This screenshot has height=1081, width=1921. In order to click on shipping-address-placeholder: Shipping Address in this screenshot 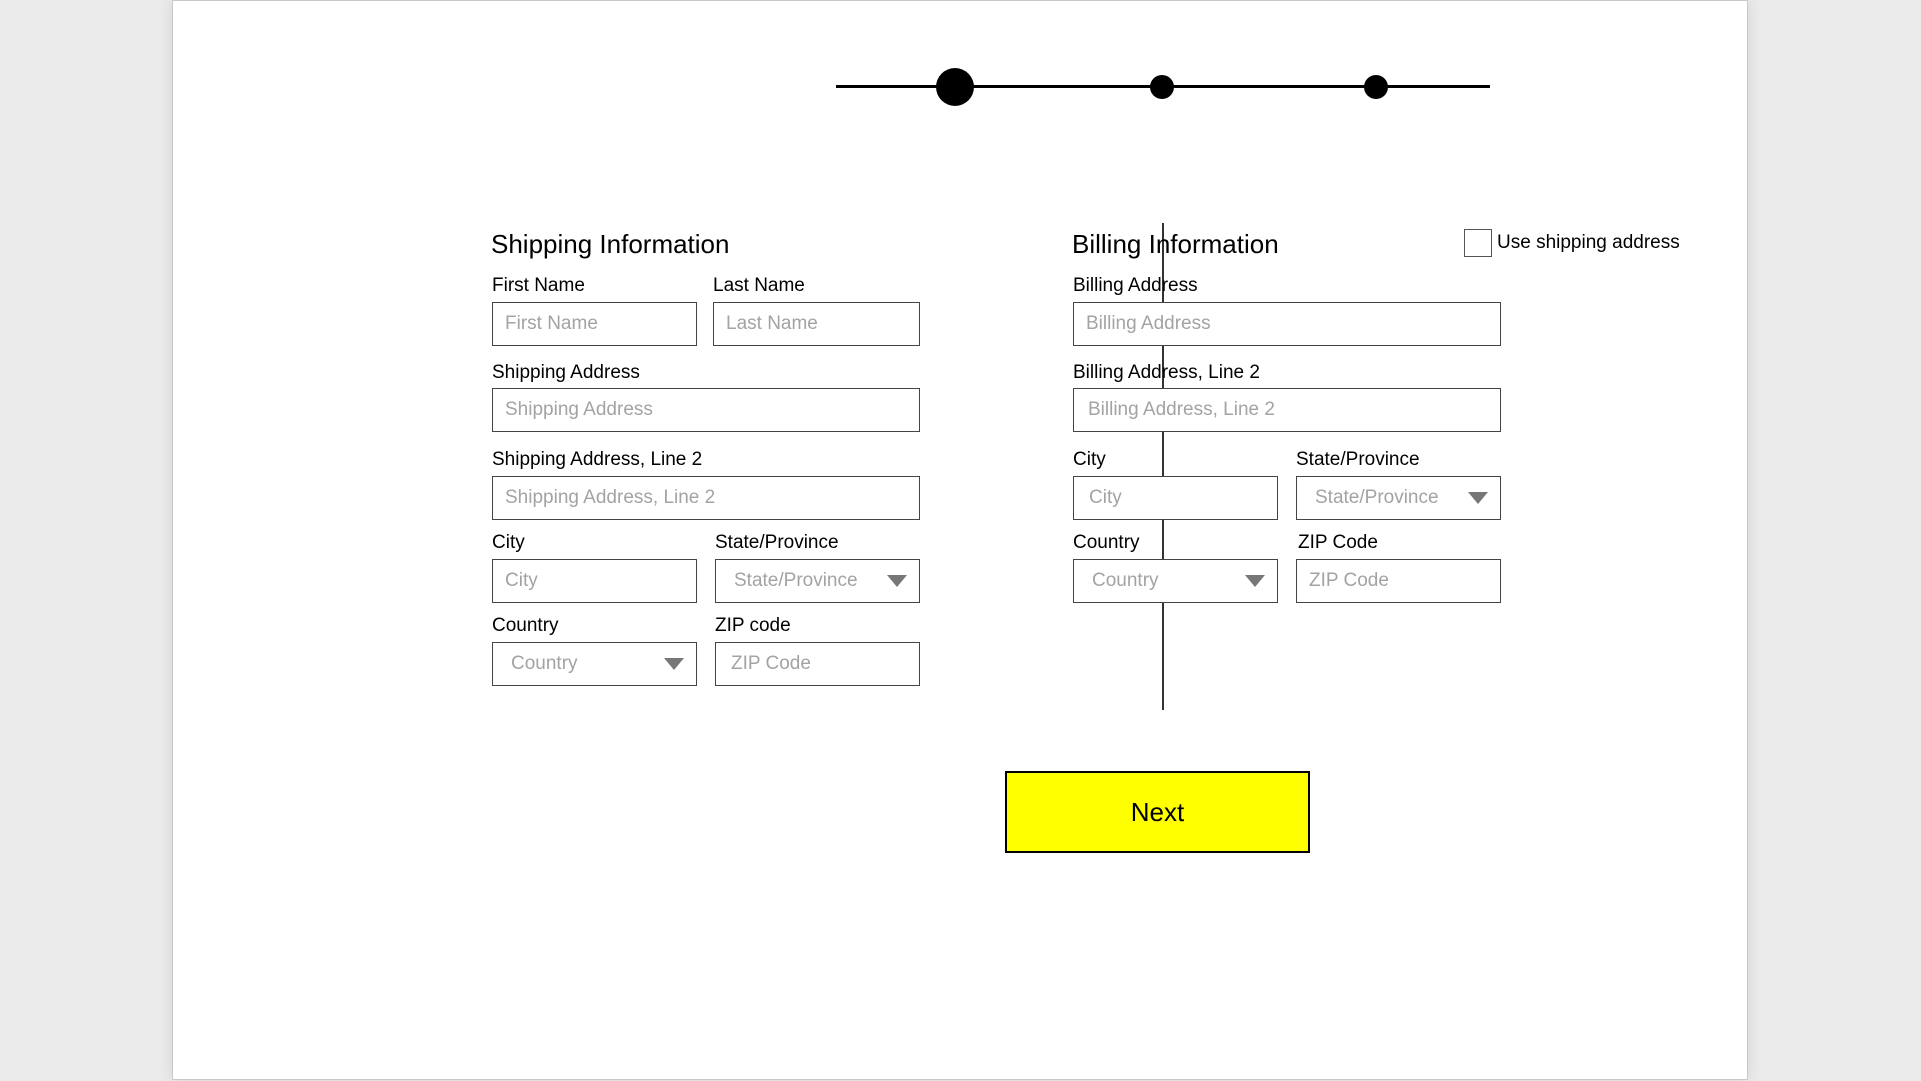, I will do `click(579, 409)`.